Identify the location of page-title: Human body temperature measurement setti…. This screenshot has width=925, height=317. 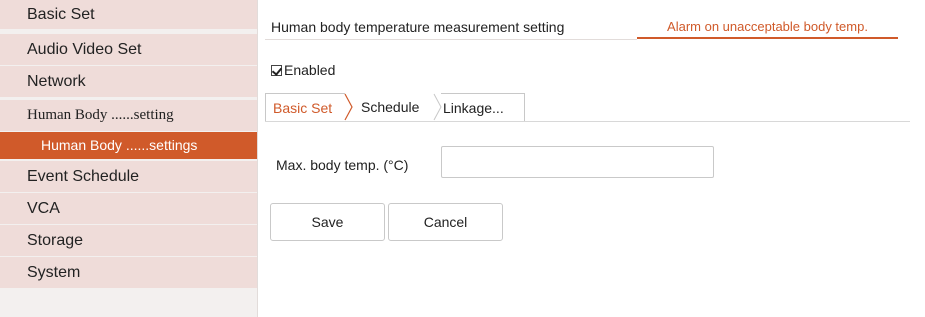
(418, 27).